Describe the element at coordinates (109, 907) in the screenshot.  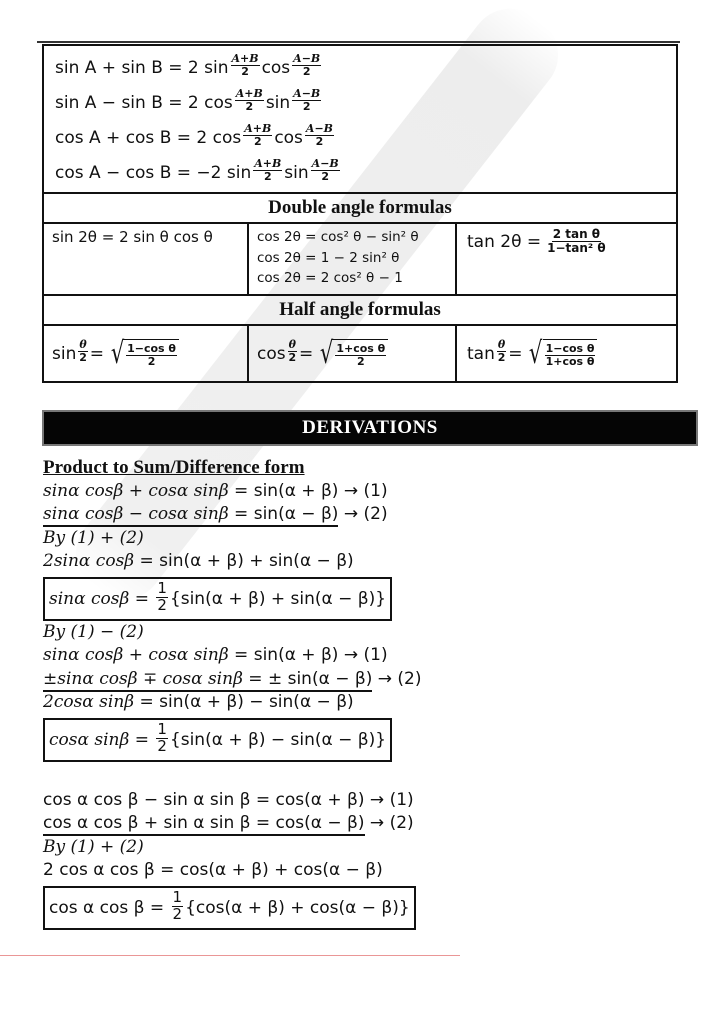
I see `equation-lhs: cos α cos β =` at that location.